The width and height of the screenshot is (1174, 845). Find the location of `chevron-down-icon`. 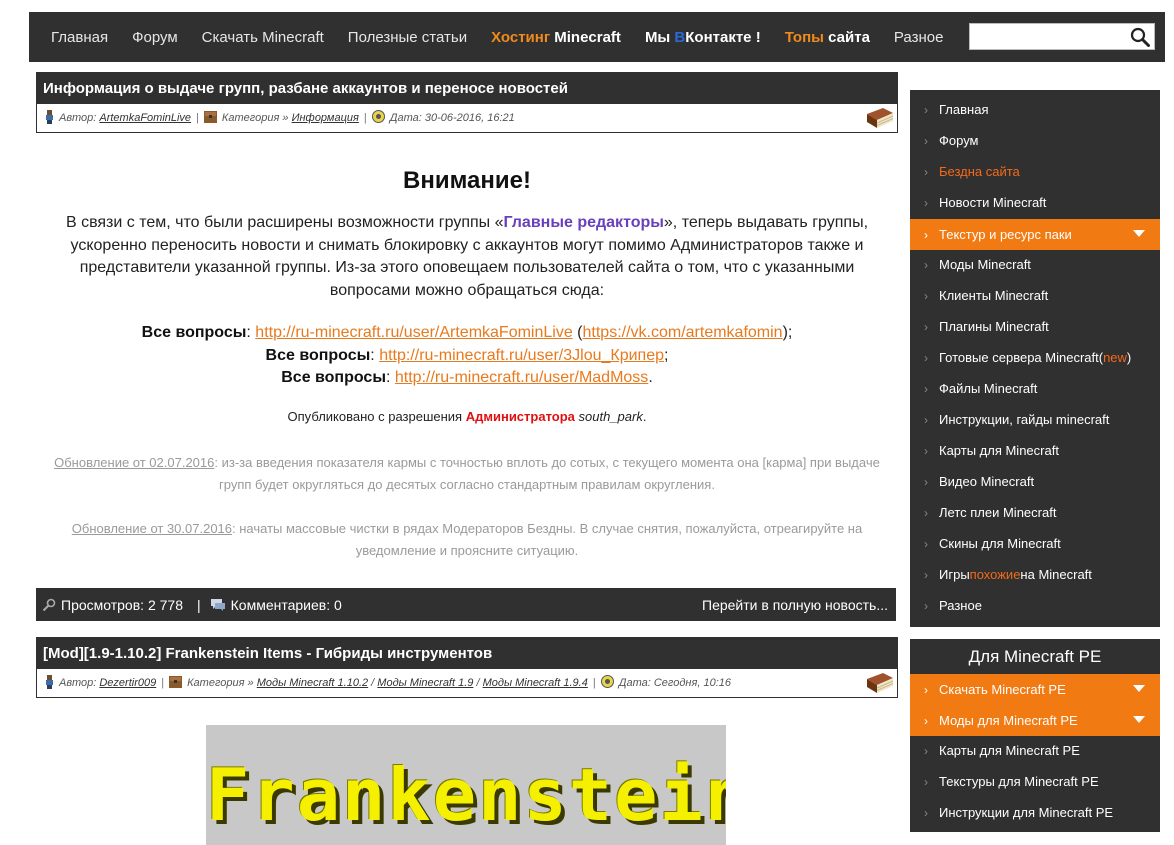

chevron-down-icon is located at coordinates (1139, 688).